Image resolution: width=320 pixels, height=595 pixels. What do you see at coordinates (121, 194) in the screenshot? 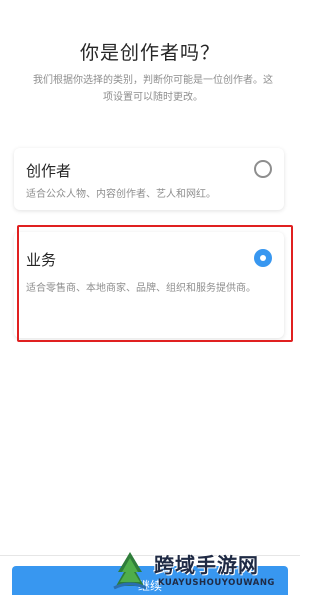
I see `option-creator-description: 适合公众人物、内容创作者、艺人和网红。` at bounding box center [121, 194].